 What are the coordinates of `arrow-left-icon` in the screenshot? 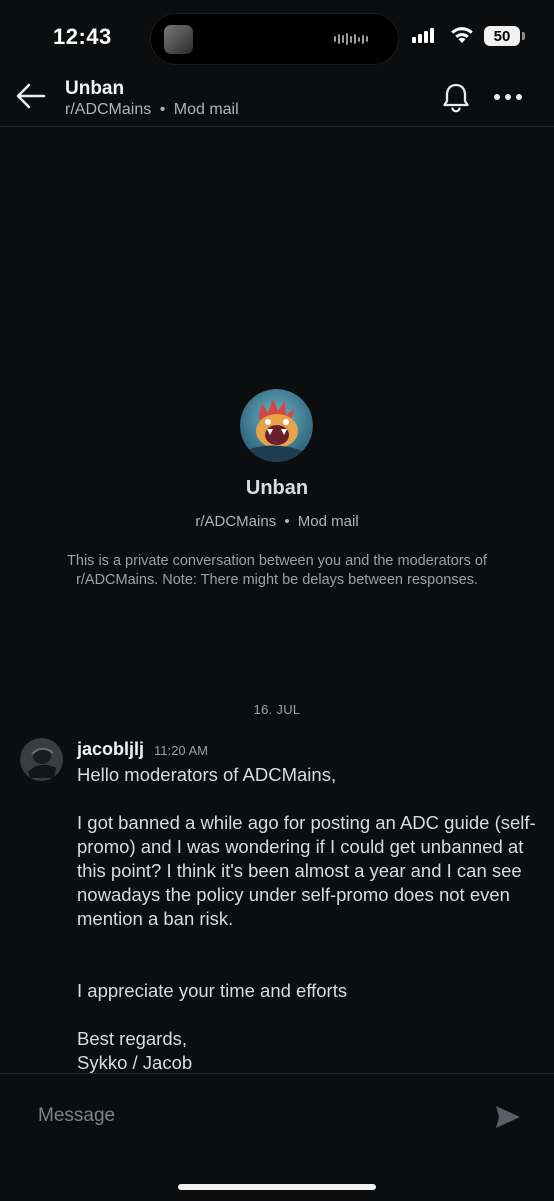 It's located at (31, 96).